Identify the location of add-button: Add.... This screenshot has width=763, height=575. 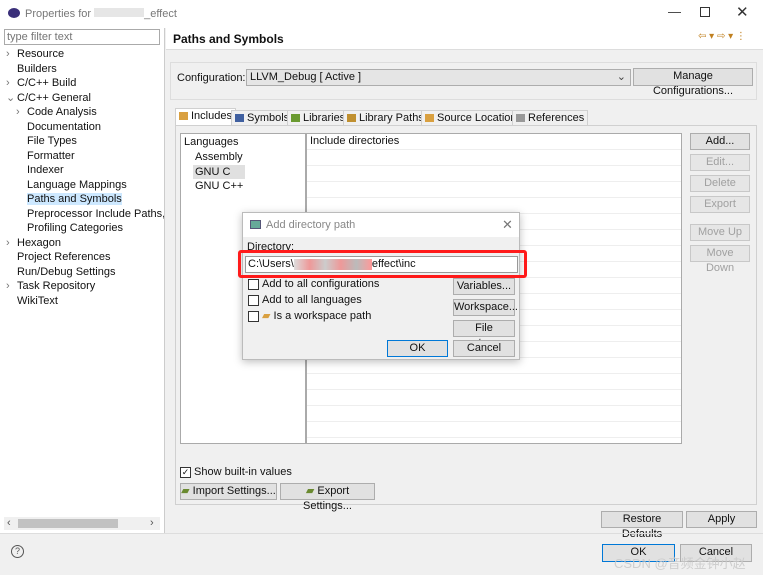
(720, 141).